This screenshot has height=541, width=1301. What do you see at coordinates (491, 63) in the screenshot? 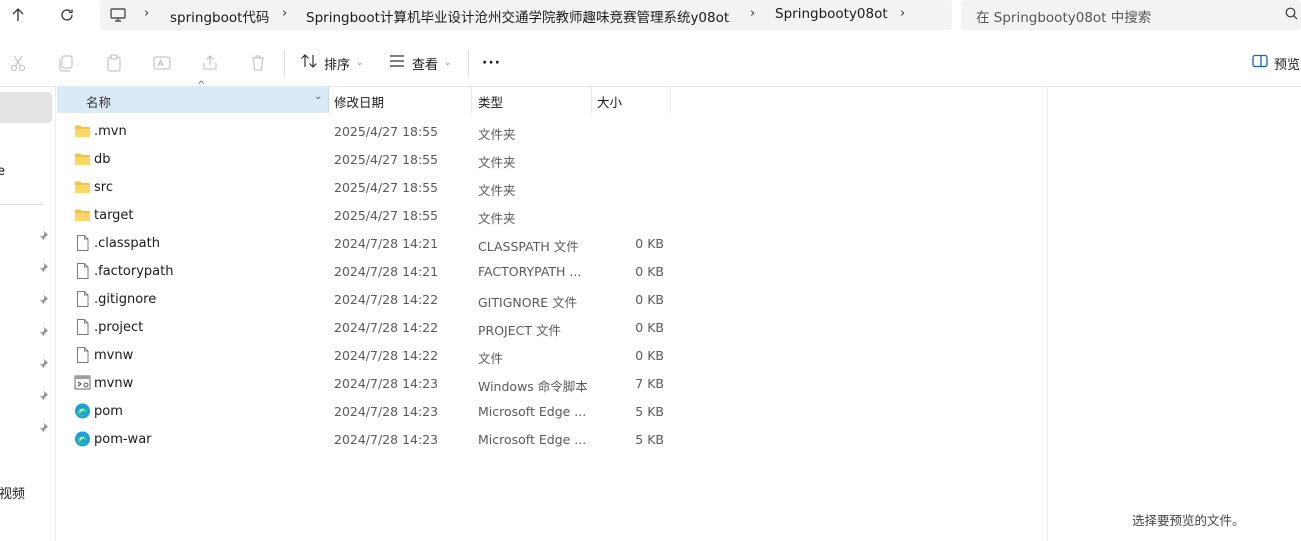
I see `more-options-button: ···` at bounding box center [491, 63].